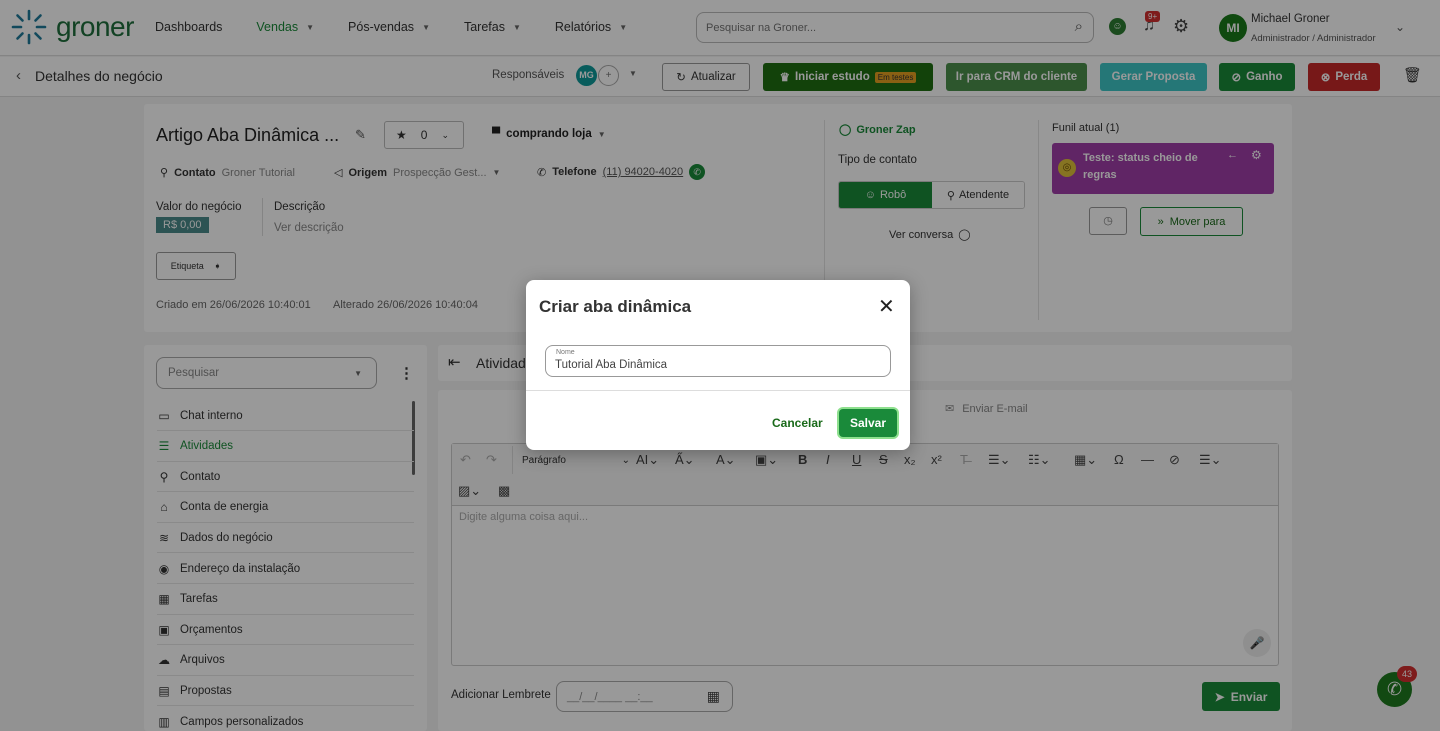 Image resolution: width=1440 pixels, height=731 pixels. What do you see at coordinates (615, 306) in the screenshot?
I see `dialog-title: Criar aba dinâmica` at bounding box center [615, 306].